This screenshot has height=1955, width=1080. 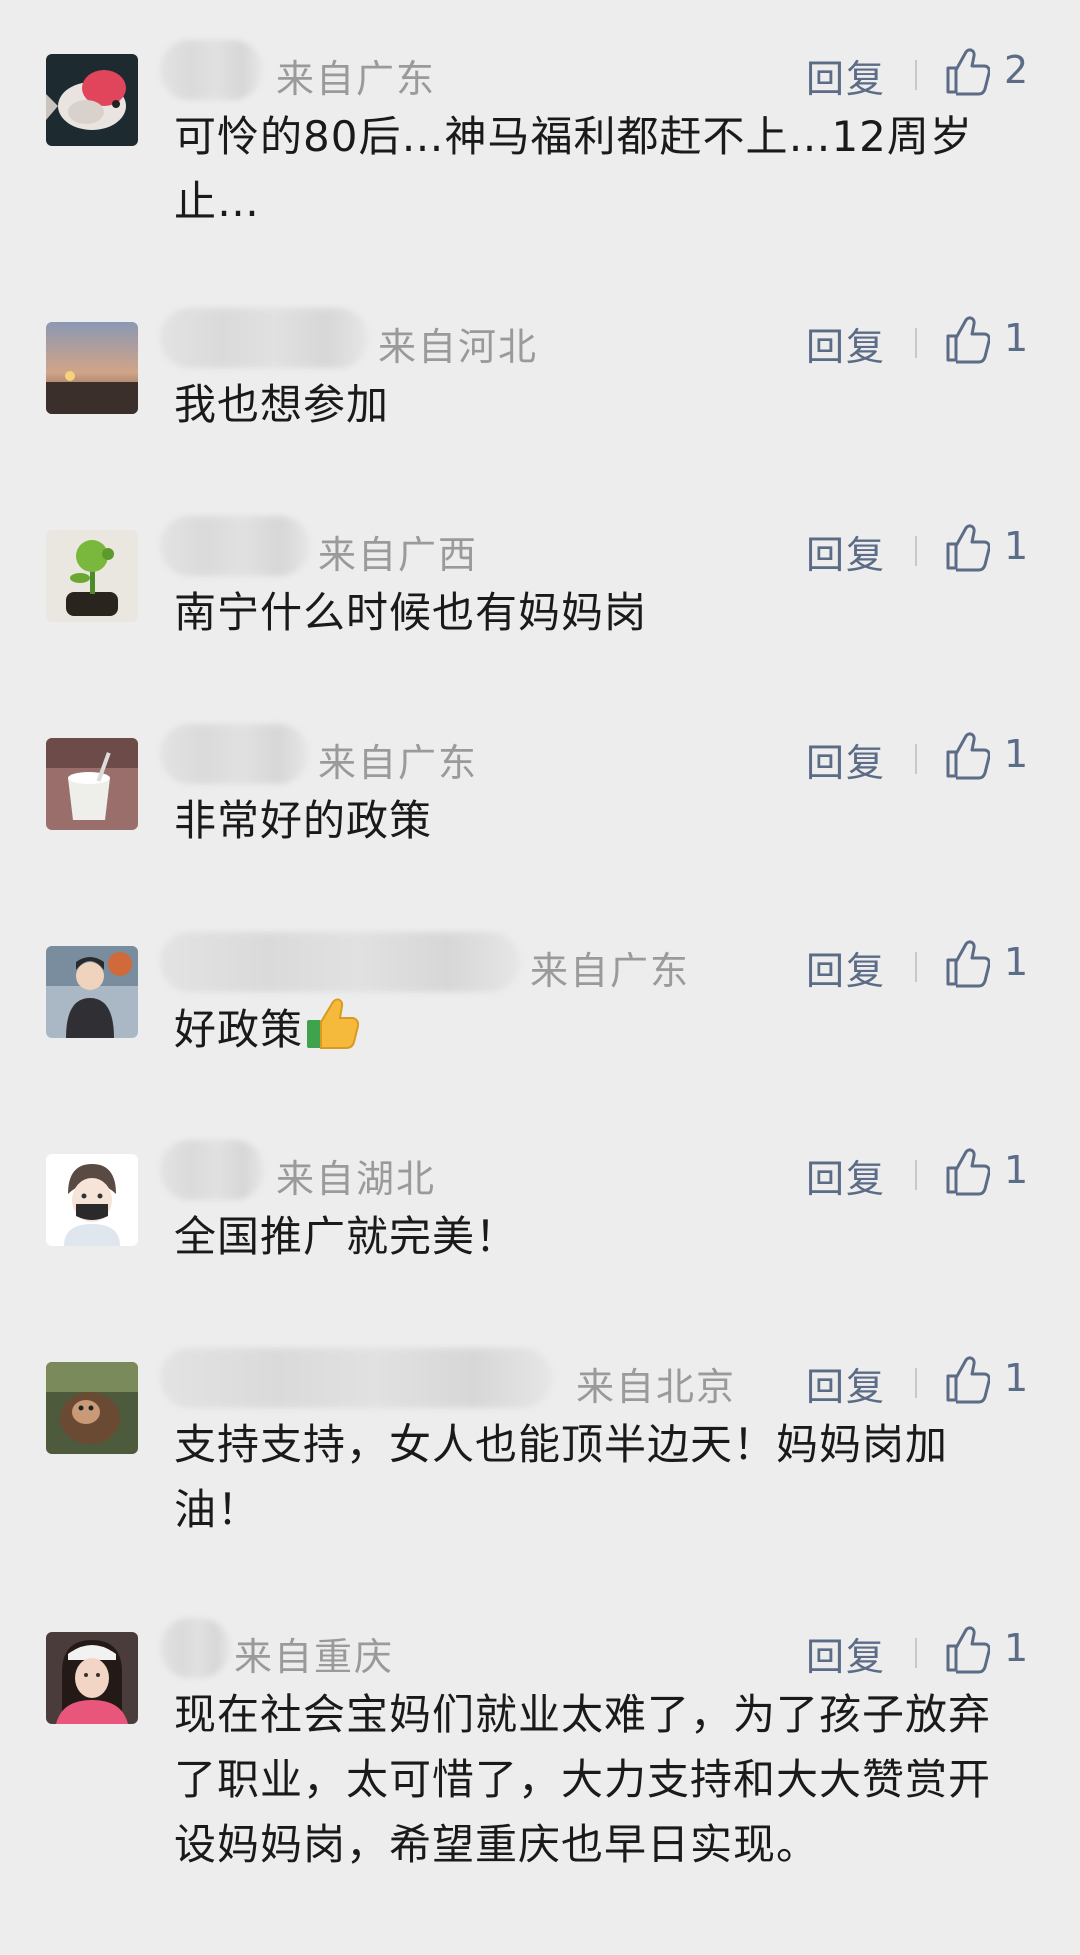 What do you see at coordinates (92, 1678) in the screenshot?
I see `woman-avatar` at bounding box center [92, 1678].